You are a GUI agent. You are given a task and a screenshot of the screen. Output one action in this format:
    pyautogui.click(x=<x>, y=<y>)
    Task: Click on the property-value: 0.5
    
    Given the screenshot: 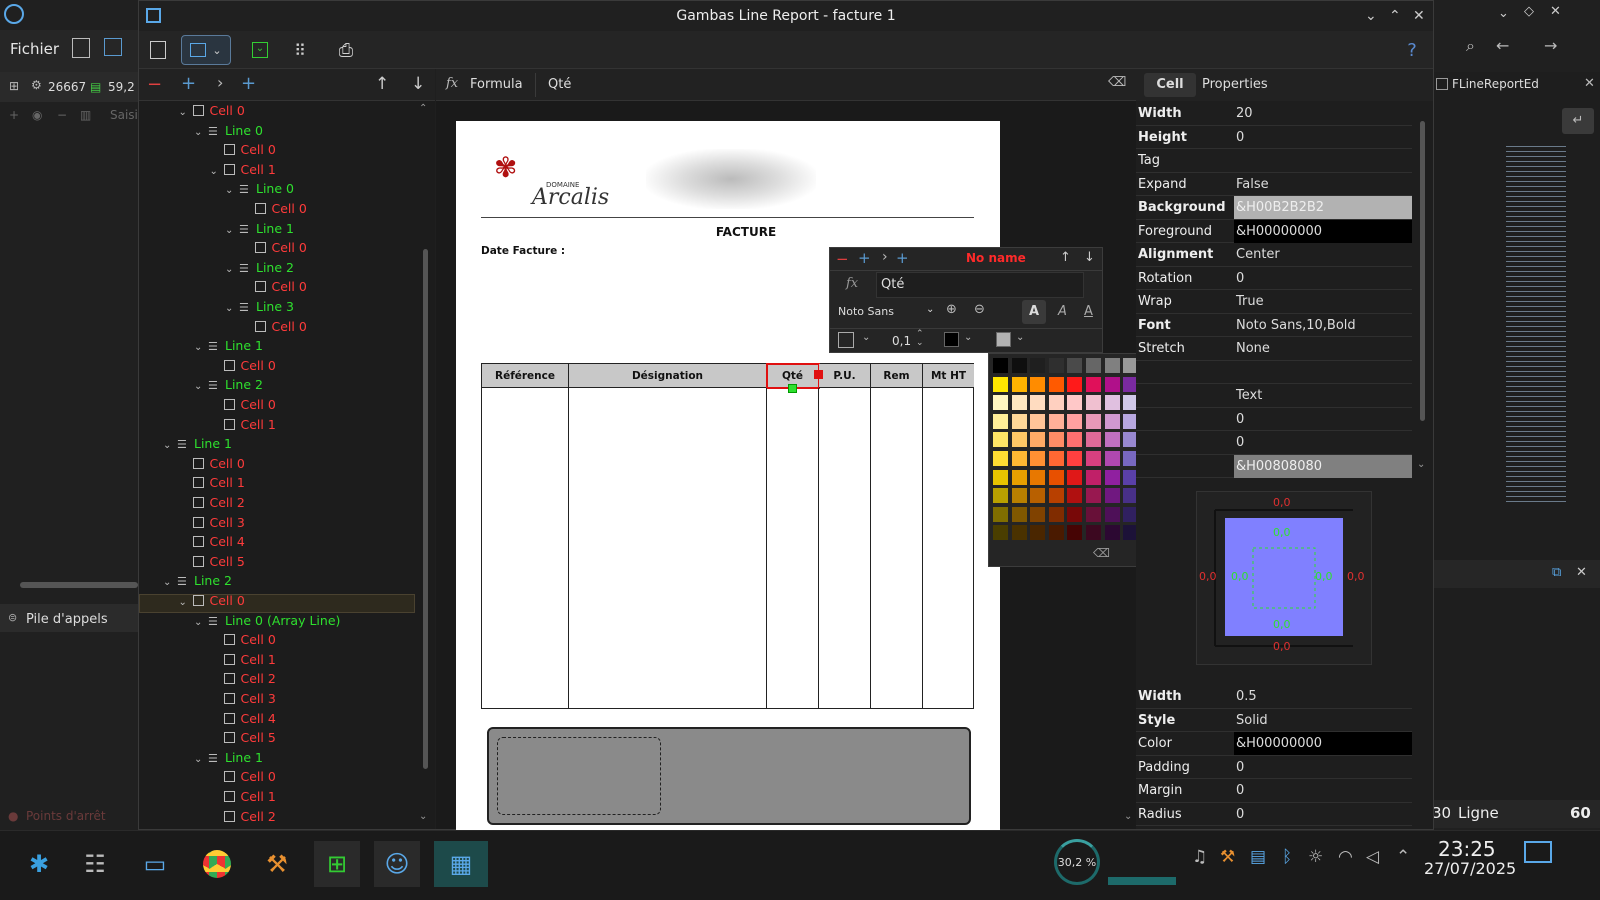 What is the action you would take?
    pyautogui.click(x=1323, y=696)
    